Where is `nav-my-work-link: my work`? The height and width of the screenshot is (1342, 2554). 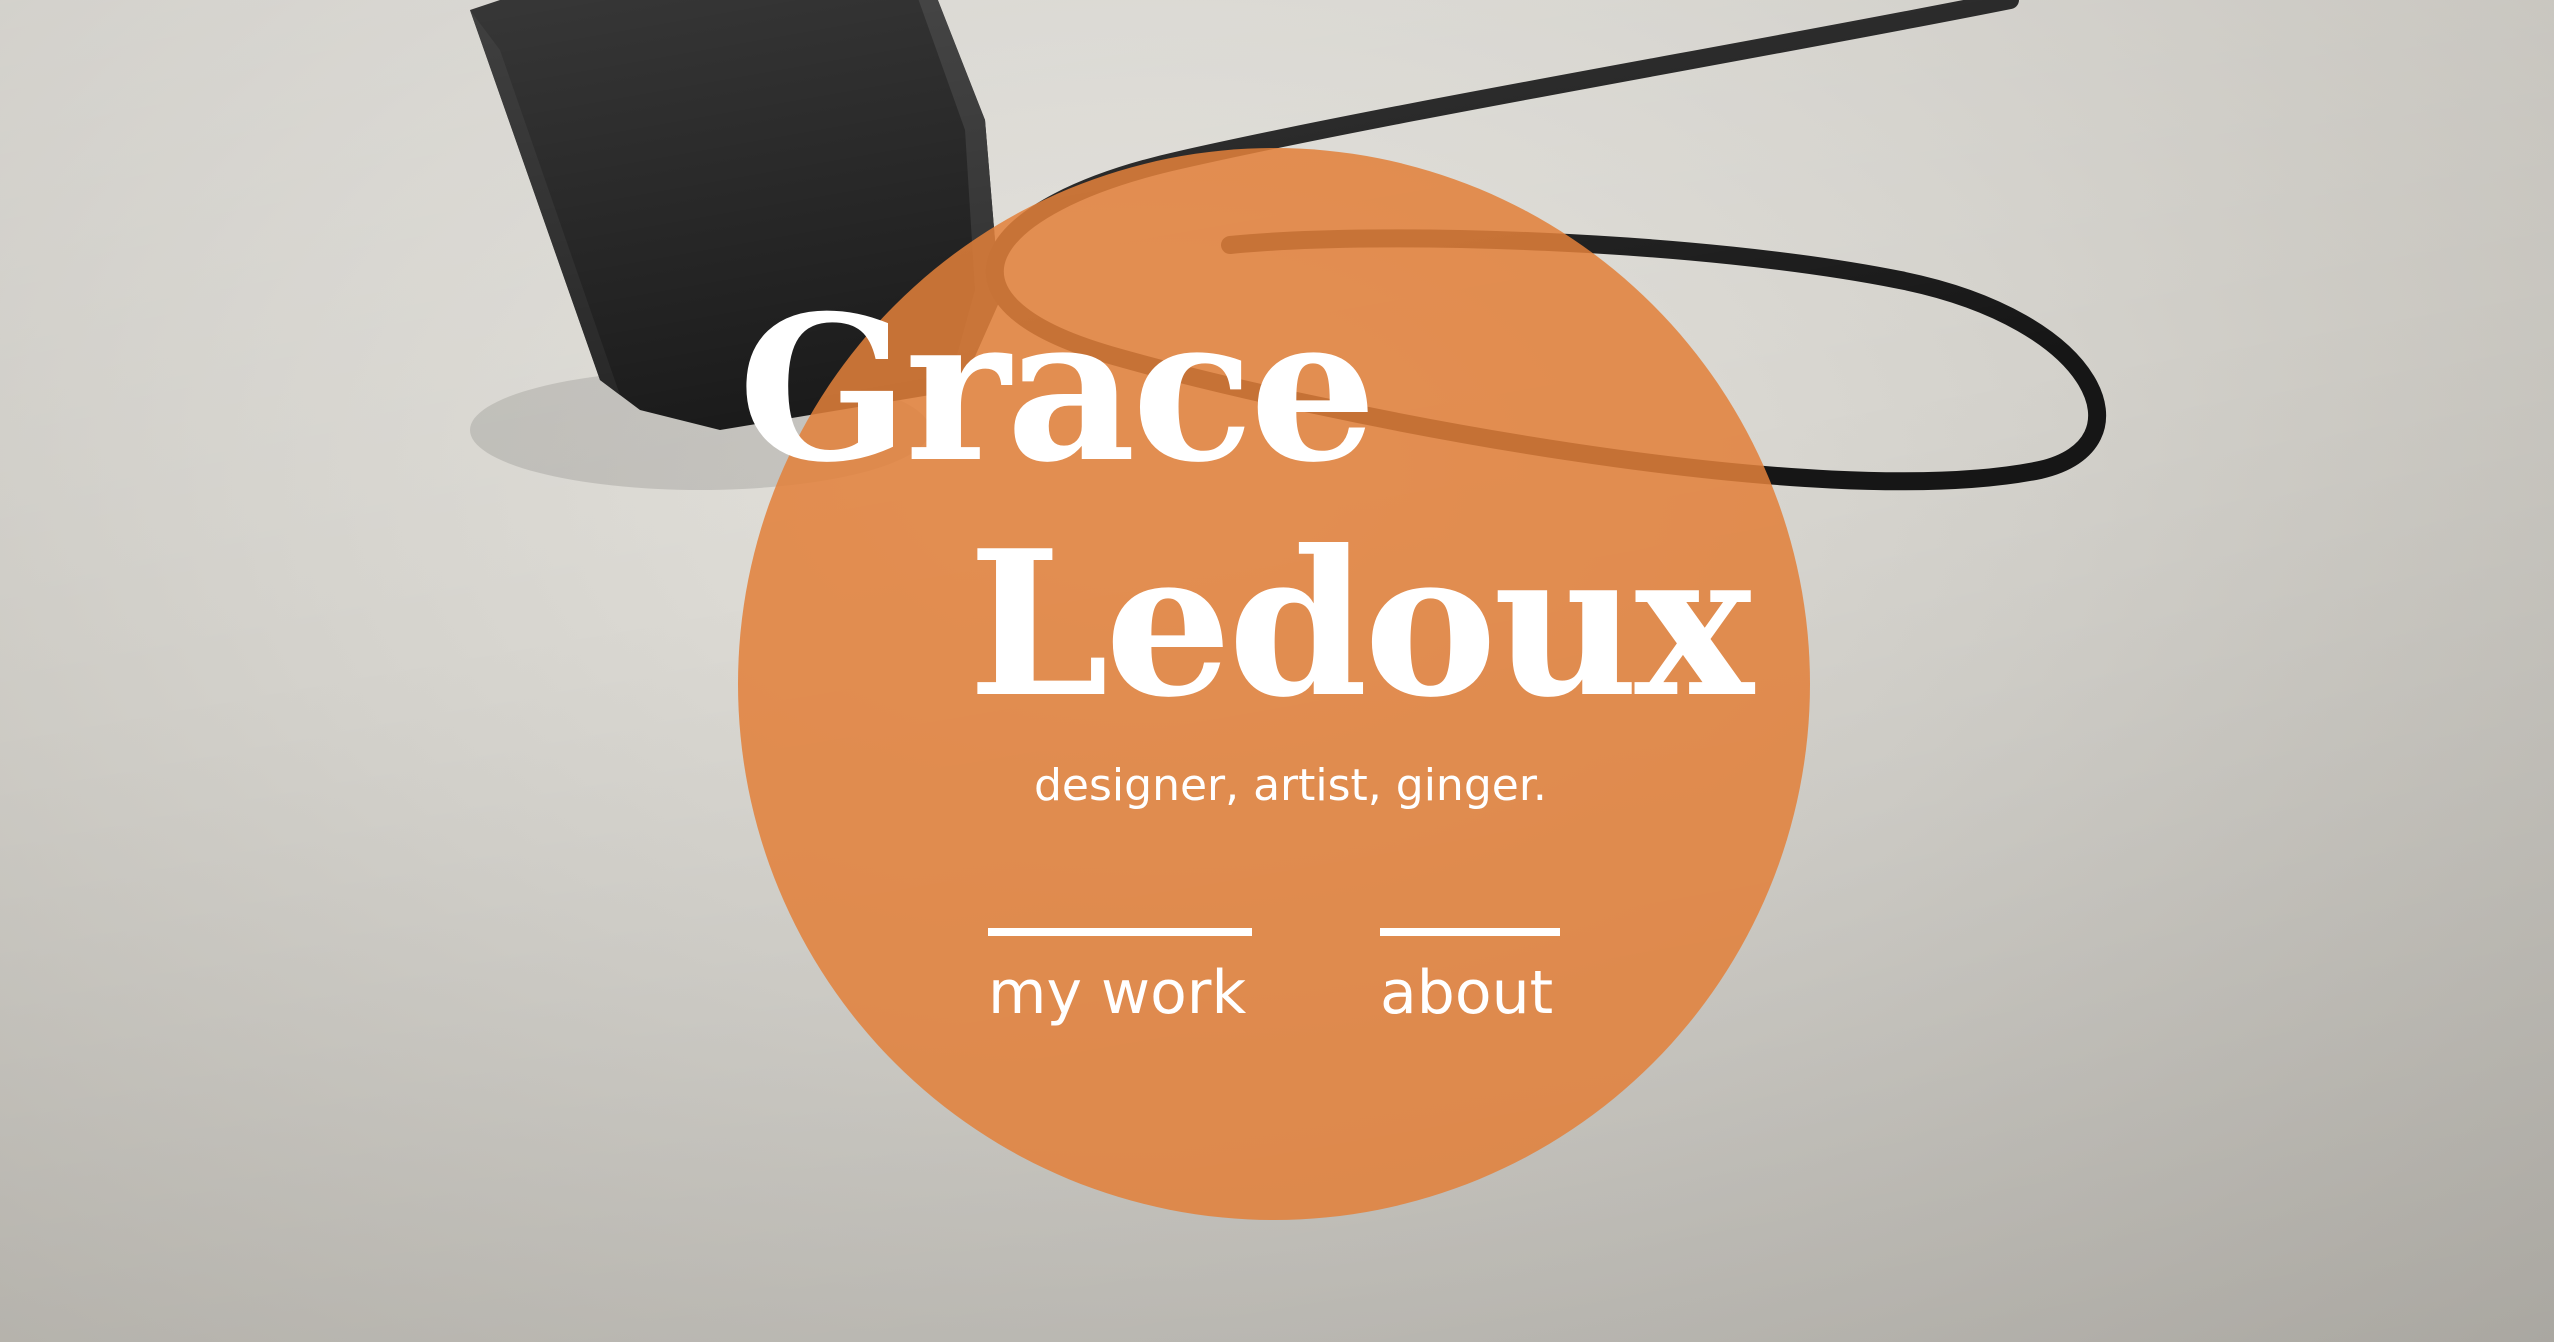
nav-my-work-link: my work is located at coordinates (1120, 978).